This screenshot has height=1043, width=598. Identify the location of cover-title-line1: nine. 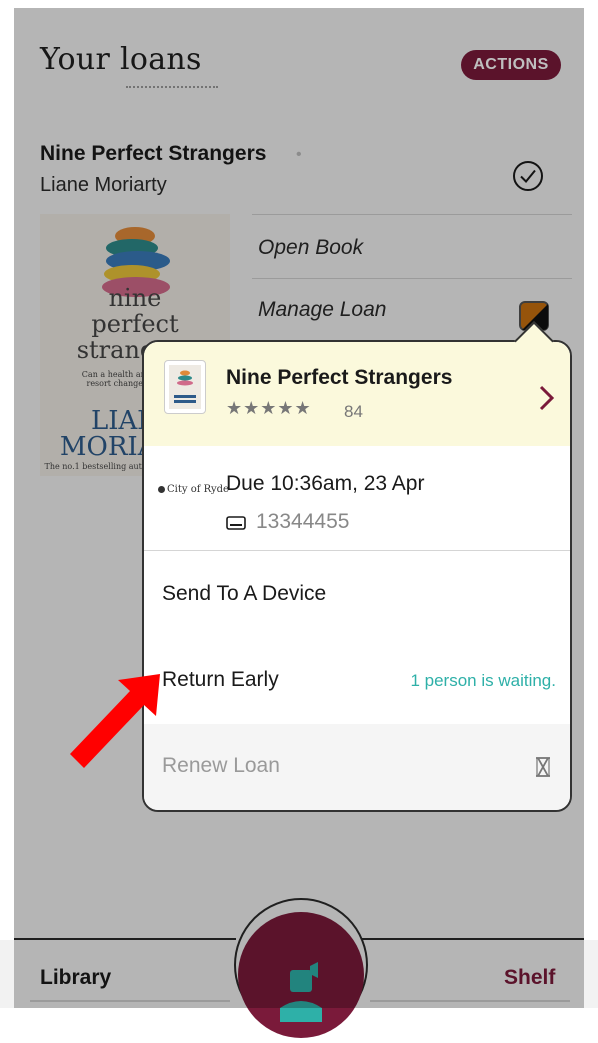
(135, 298).